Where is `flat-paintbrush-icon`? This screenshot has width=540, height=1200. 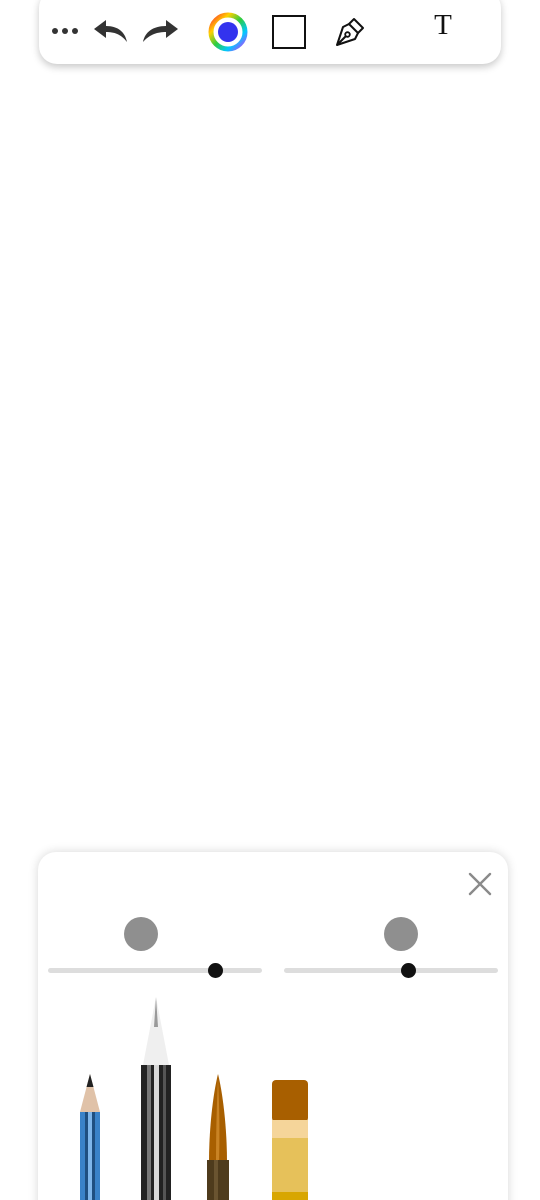 flat-paintbrush-icon is located at coordinates (290, 1140).